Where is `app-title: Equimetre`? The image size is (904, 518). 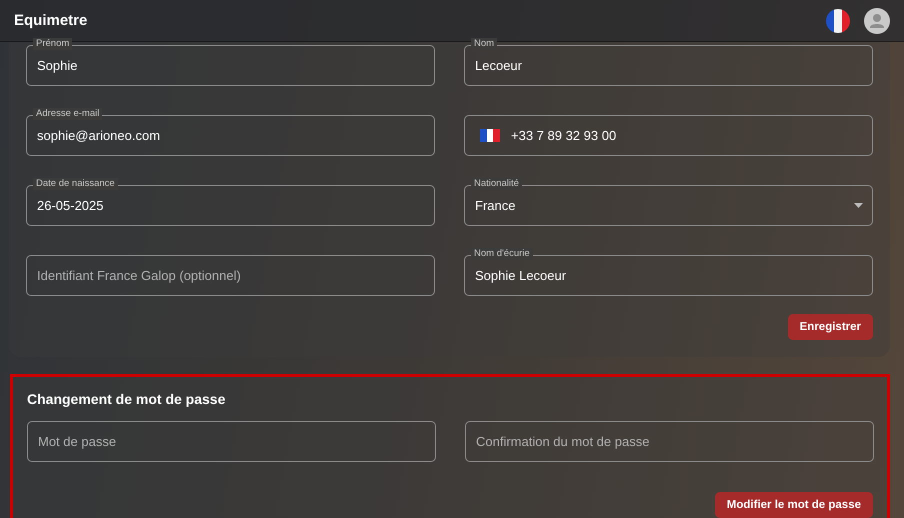
app-title: Equimetre is located at coordinates (51, 20).